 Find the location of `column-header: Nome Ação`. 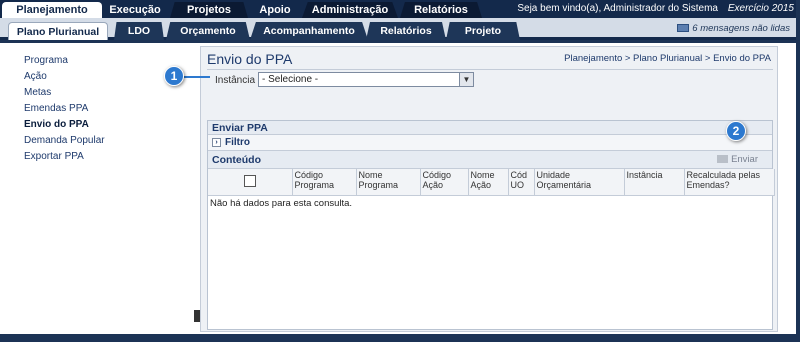

column-header: Nome Ação is located at coordinates (488, 182).